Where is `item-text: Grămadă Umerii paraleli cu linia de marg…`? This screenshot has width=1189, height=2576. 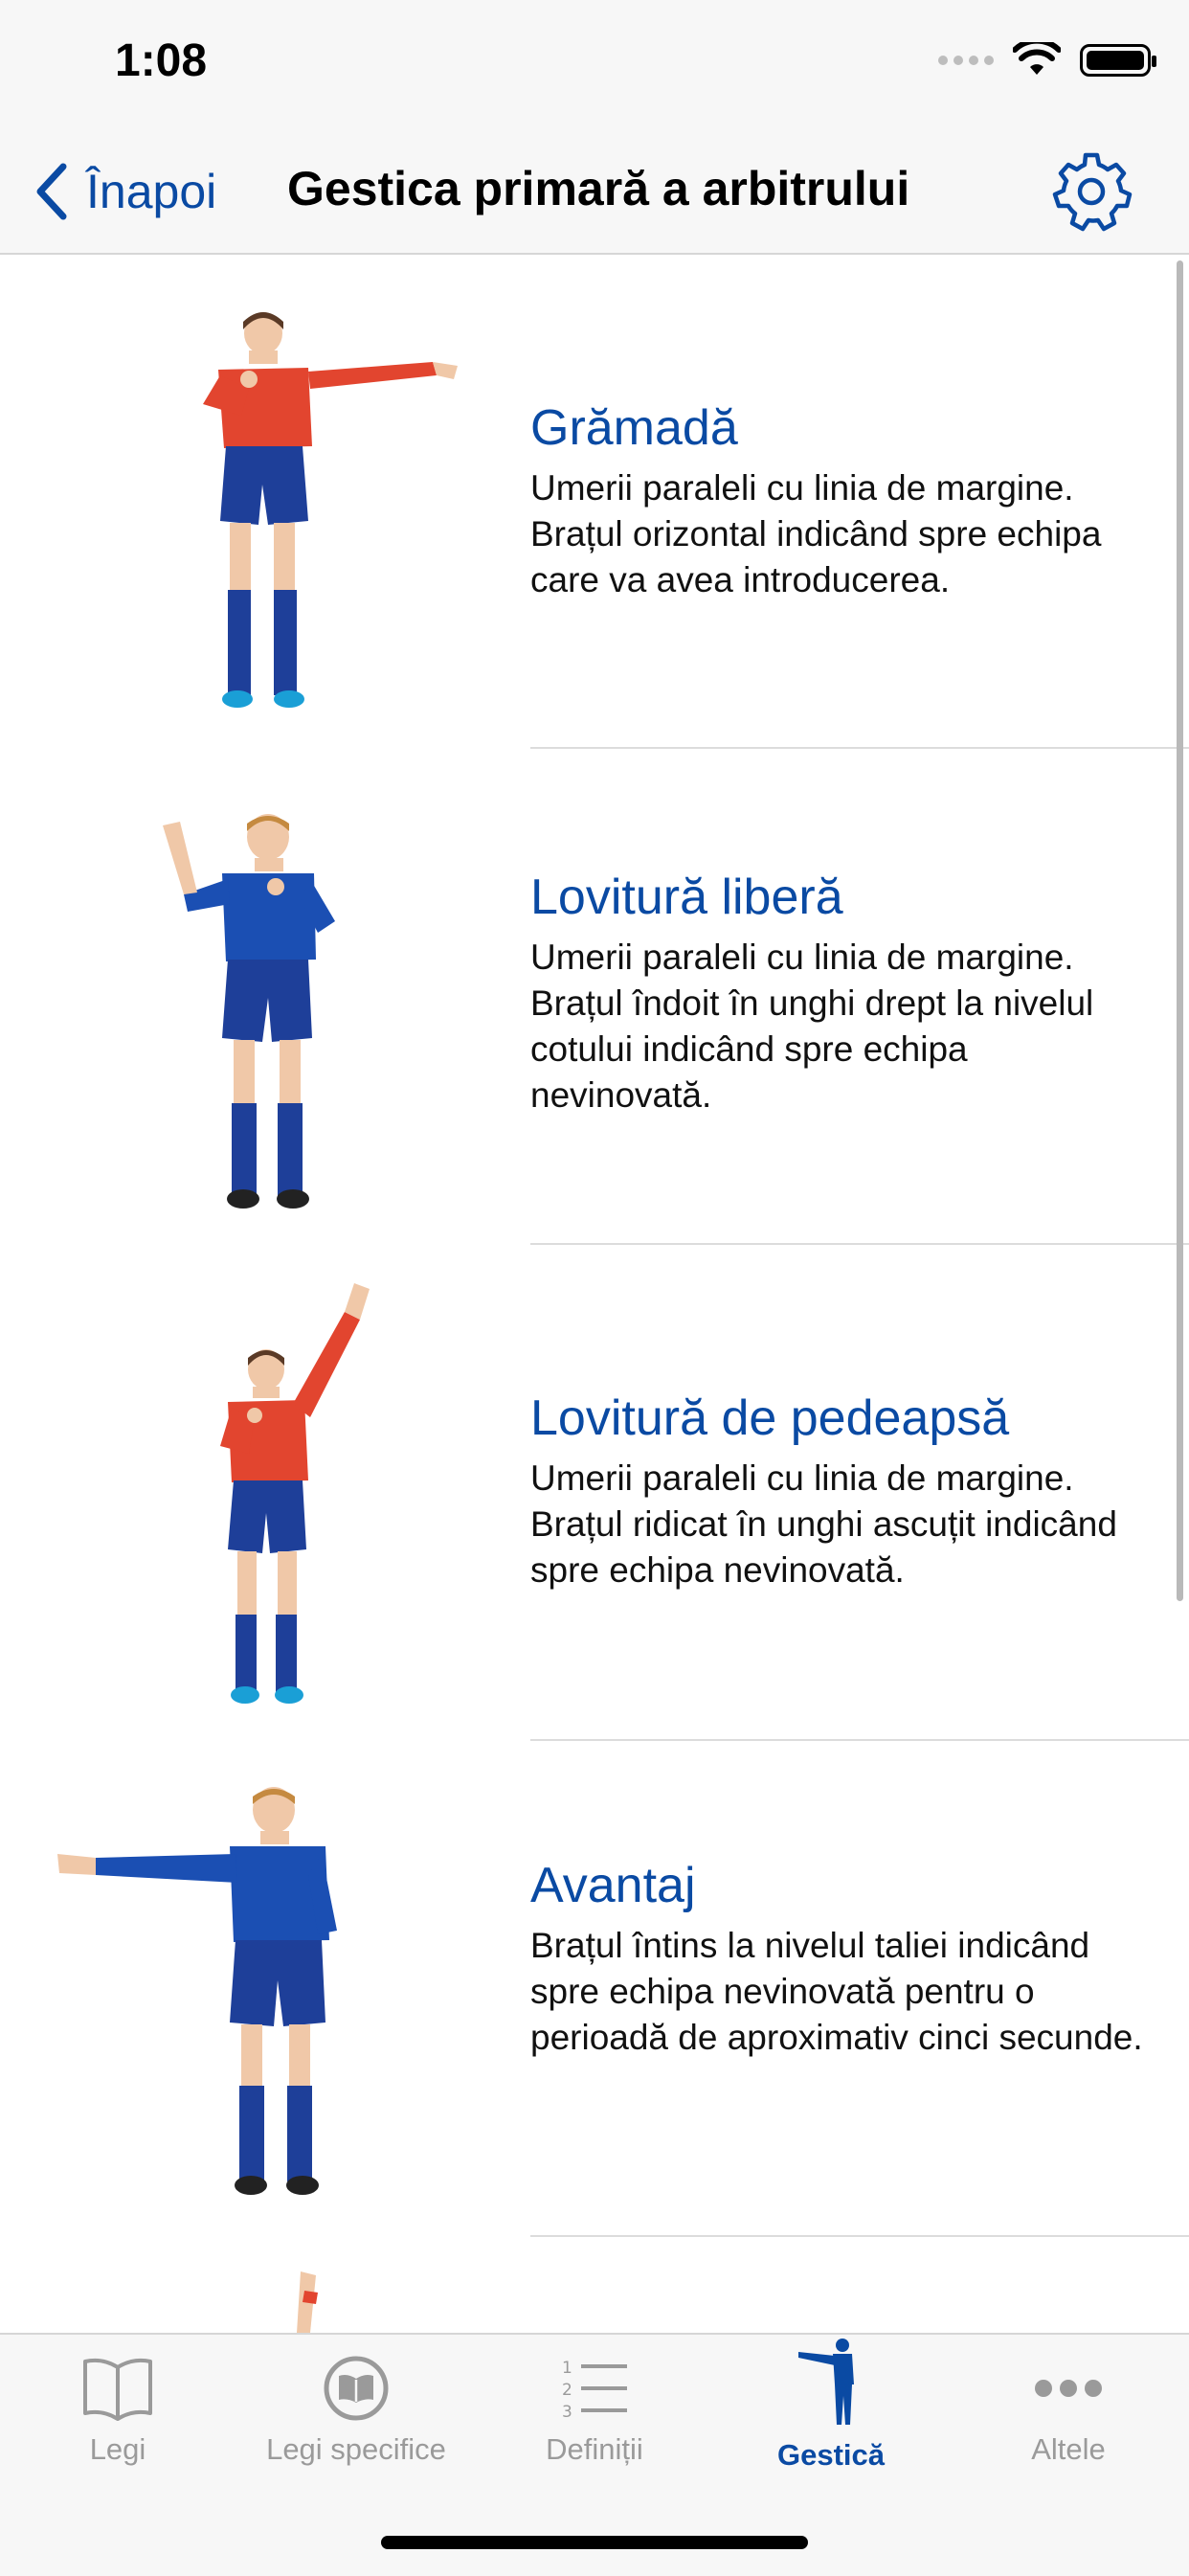 item-text: Grămadă Umerii paraleli cu linia de marg… is located at coordinates (836, 500).